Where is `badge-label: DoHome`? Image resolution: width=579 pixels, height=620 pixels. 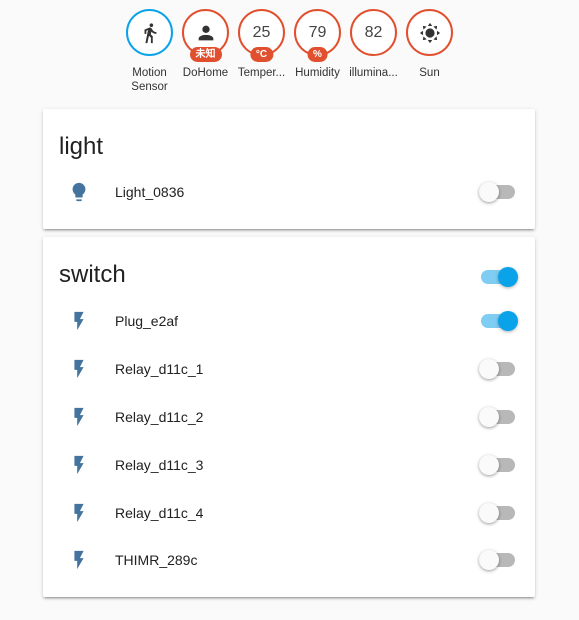 badge-label: DoHome is located at coordinates (205, 73).